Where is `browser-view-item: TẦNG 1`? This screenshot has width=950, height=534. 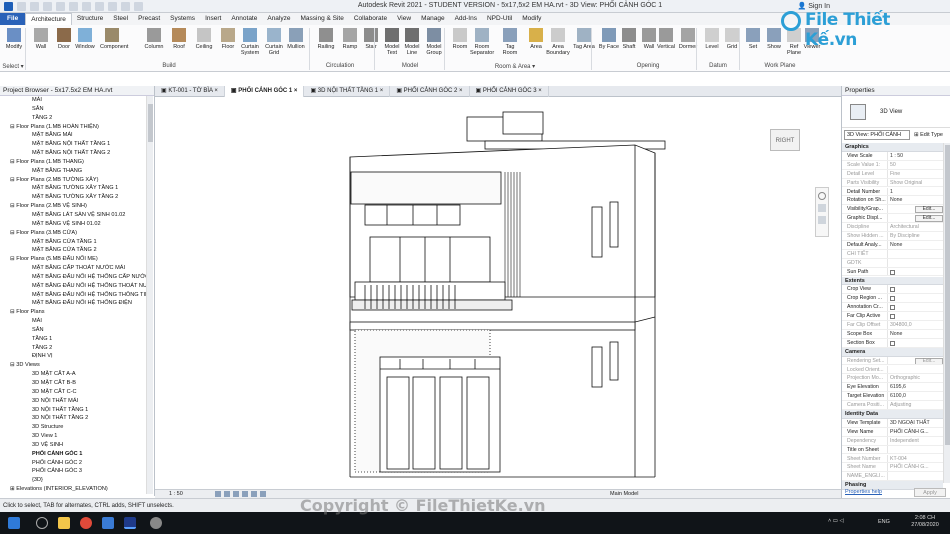 browser-view-item: TẦNG 1 is located at coordinates (73, 339).